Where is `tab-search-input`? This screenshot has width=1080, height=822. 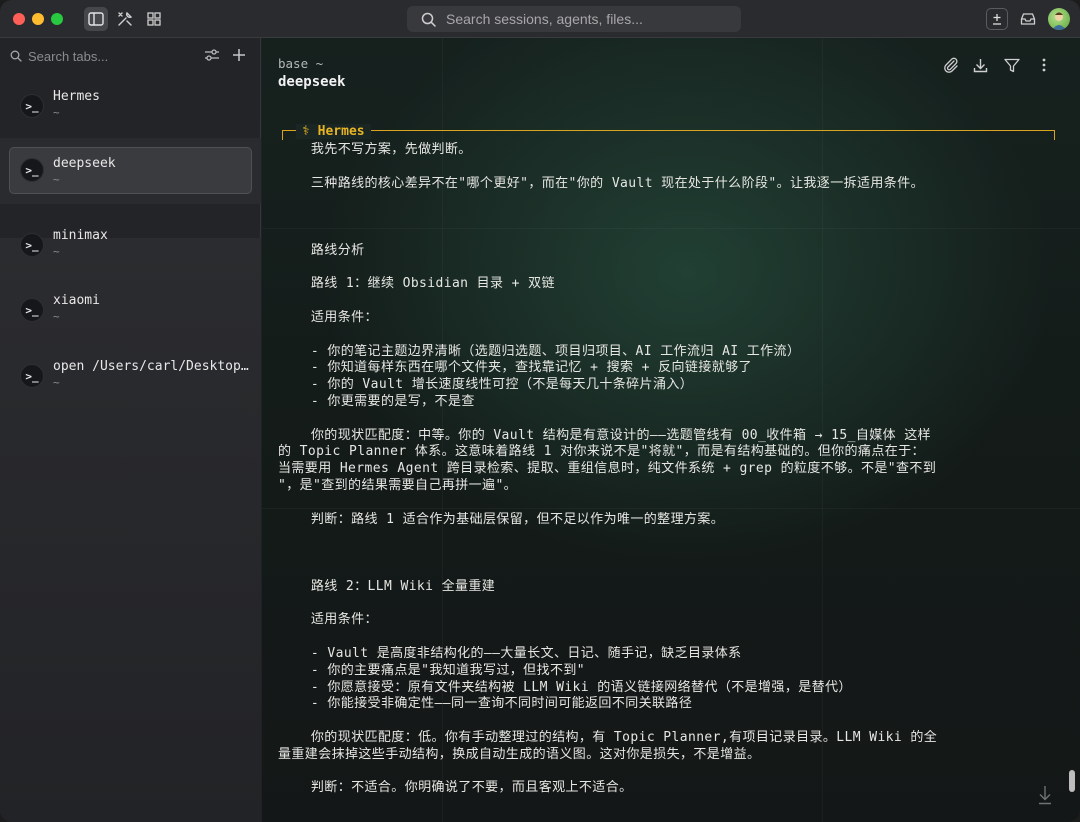 tab-search-input is located at coordinates (113, 56).